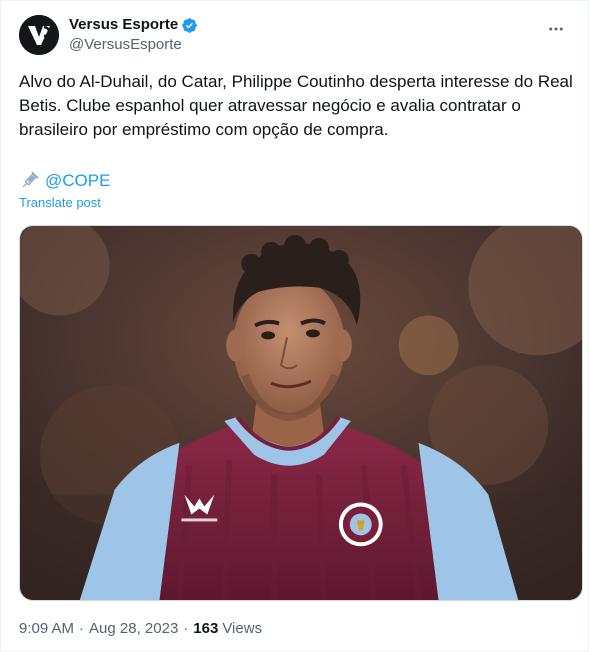  Describe the element at coordinates (30, 179) in the screenshot. I see `syringe-icon` at that location.